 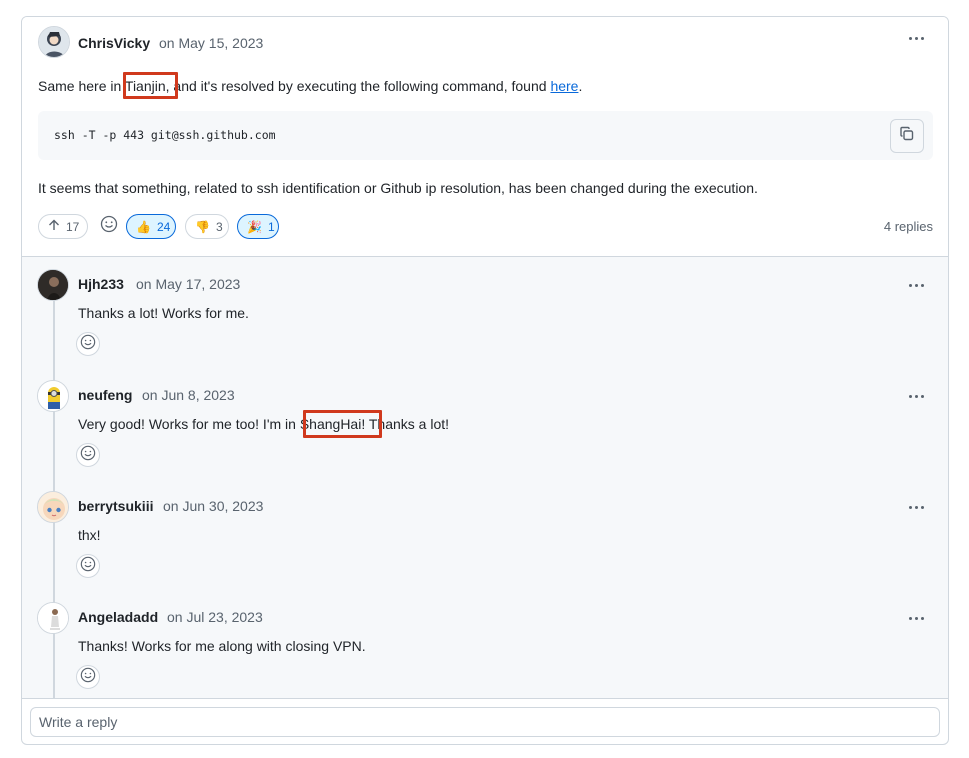 I want to click on reply-body: Thanks a lot! Works for me., so click(x=163, y=313).